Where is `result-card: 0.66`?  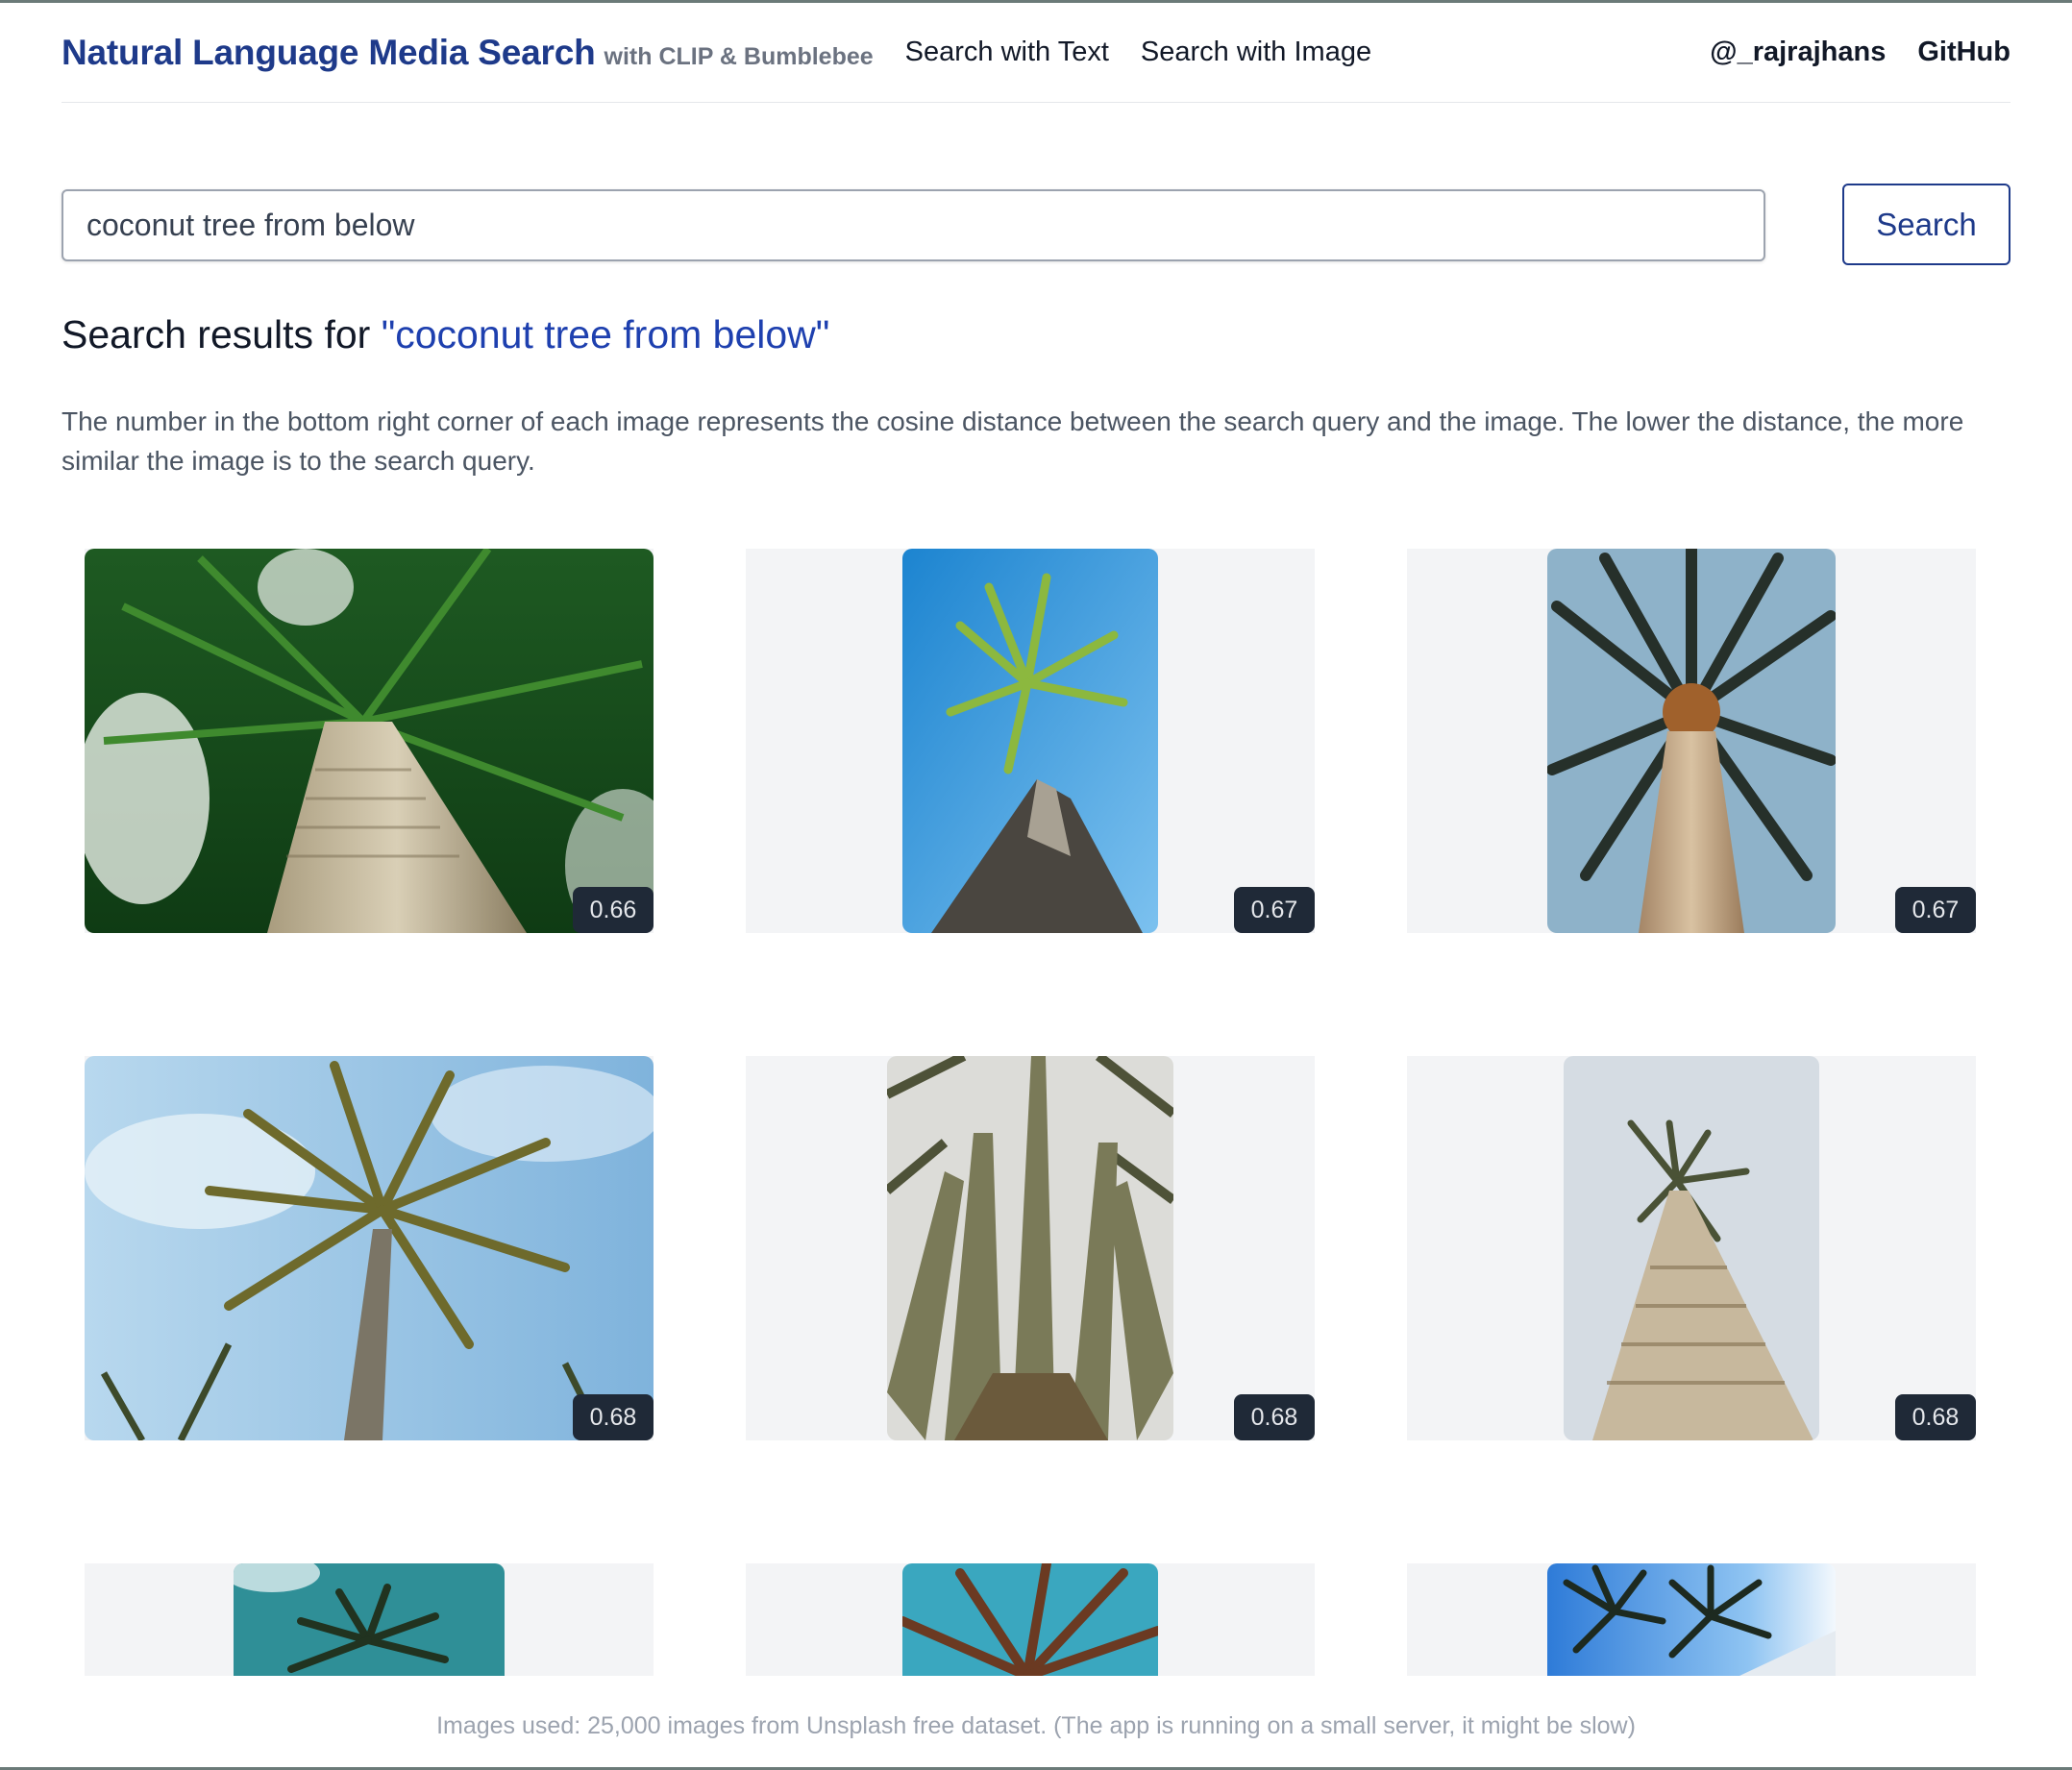
result-card: 0.66 is located at coordinates (369, 741).